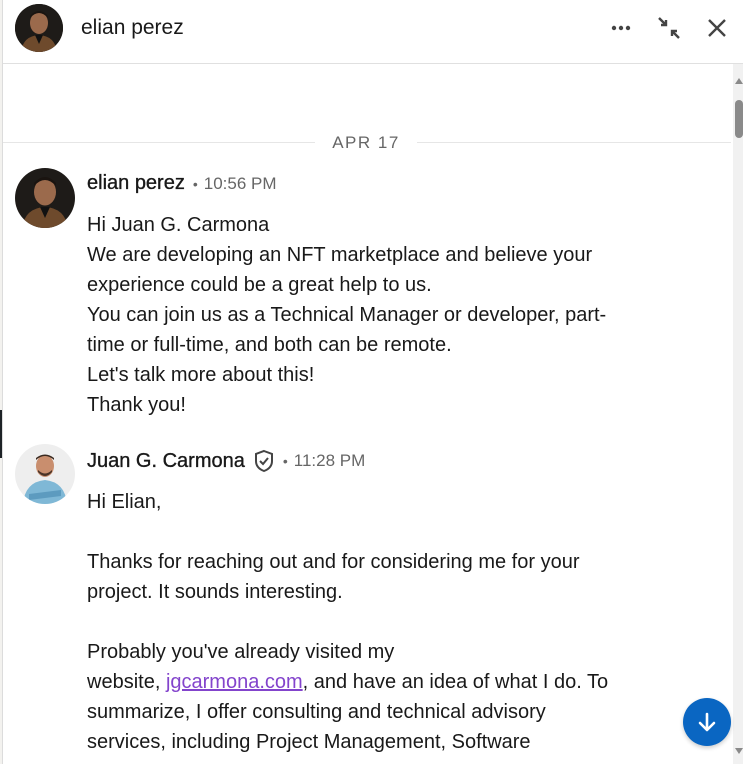 The image size is (743, 764). I want to click on date-divider: APR 17, so click(367, 143).